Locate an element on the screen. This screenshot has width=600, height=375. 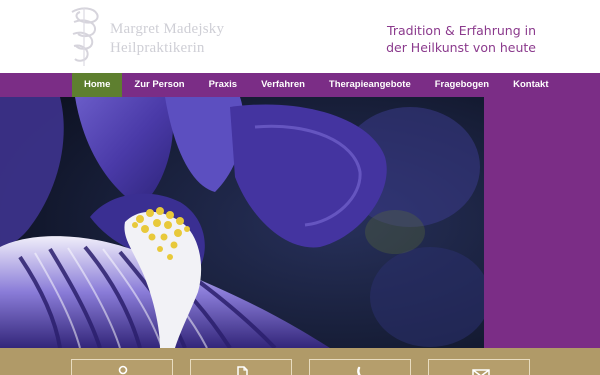
quick-link-document is located at coordinates (241, 367).